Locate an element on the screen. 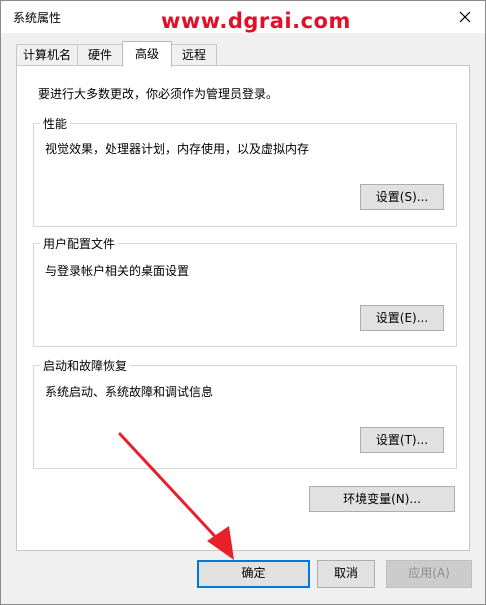  tab-advanced: 高级 is located at coordinates (147, 54).